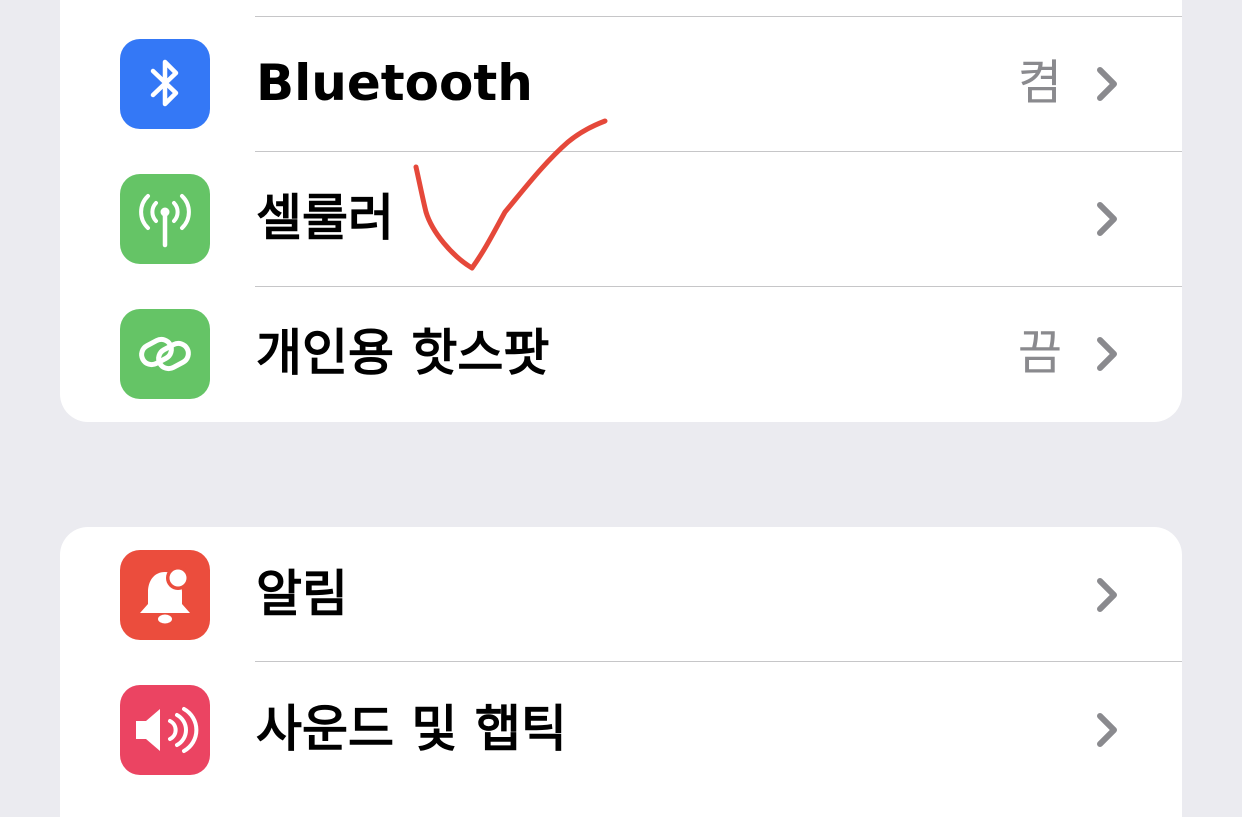  What do you see at coordinates (394, 83) in the screenshot?
I see `bluetooth-label: Bluetooth` at bounding box center [394, 83].